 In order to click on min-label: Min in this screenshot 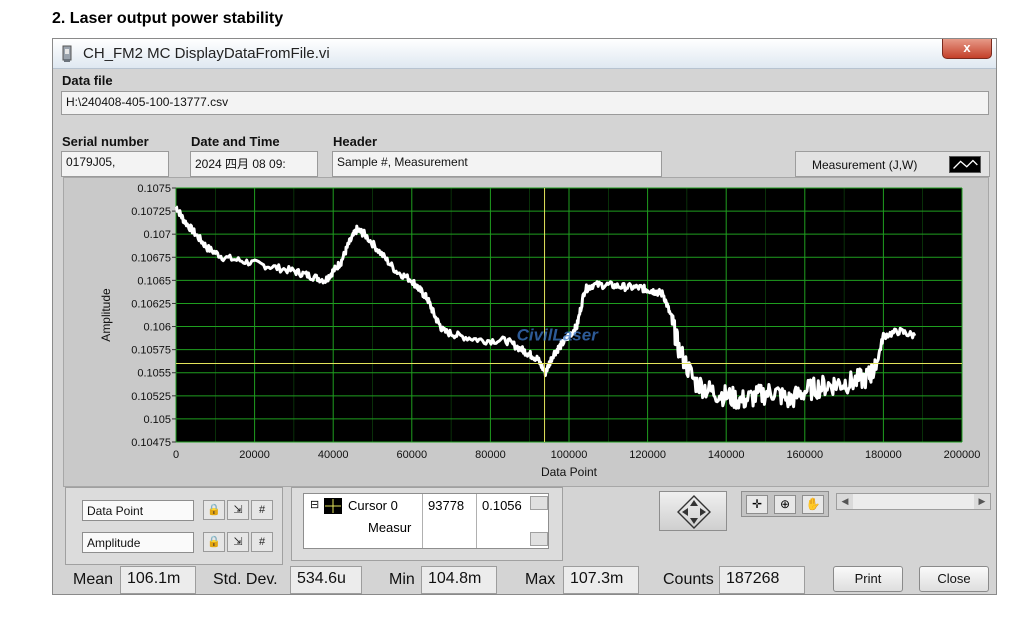, I will do `click(402, 579)`.